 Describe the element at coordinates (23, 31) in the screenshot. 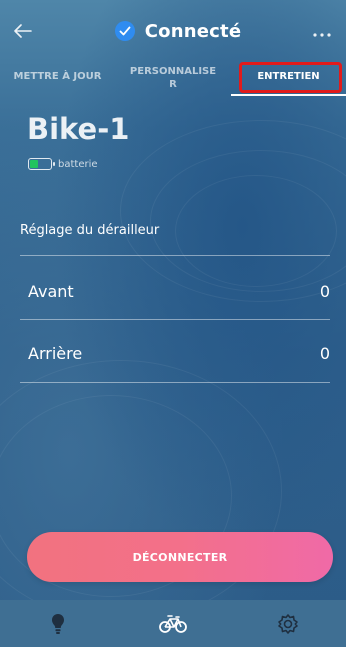

I see `back-arrow-icon` at that location.